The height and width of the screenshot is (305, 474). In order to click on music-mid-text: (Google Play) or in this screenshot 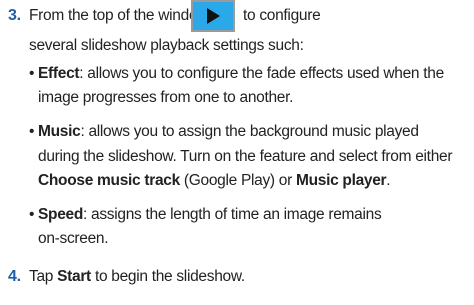, I will do `click(237, 180)`.